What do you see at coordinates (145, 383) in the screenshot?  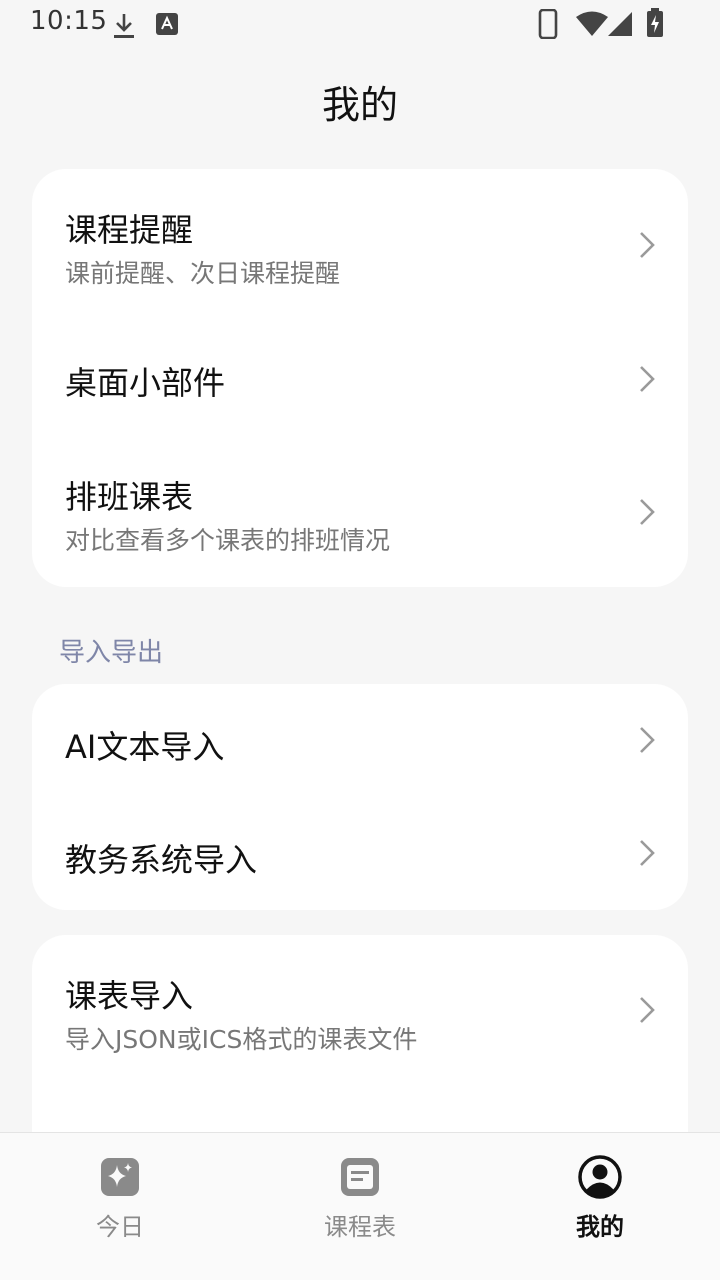 I see `menu-item-title: 桌面小部件` at bounding box center [145, 383].